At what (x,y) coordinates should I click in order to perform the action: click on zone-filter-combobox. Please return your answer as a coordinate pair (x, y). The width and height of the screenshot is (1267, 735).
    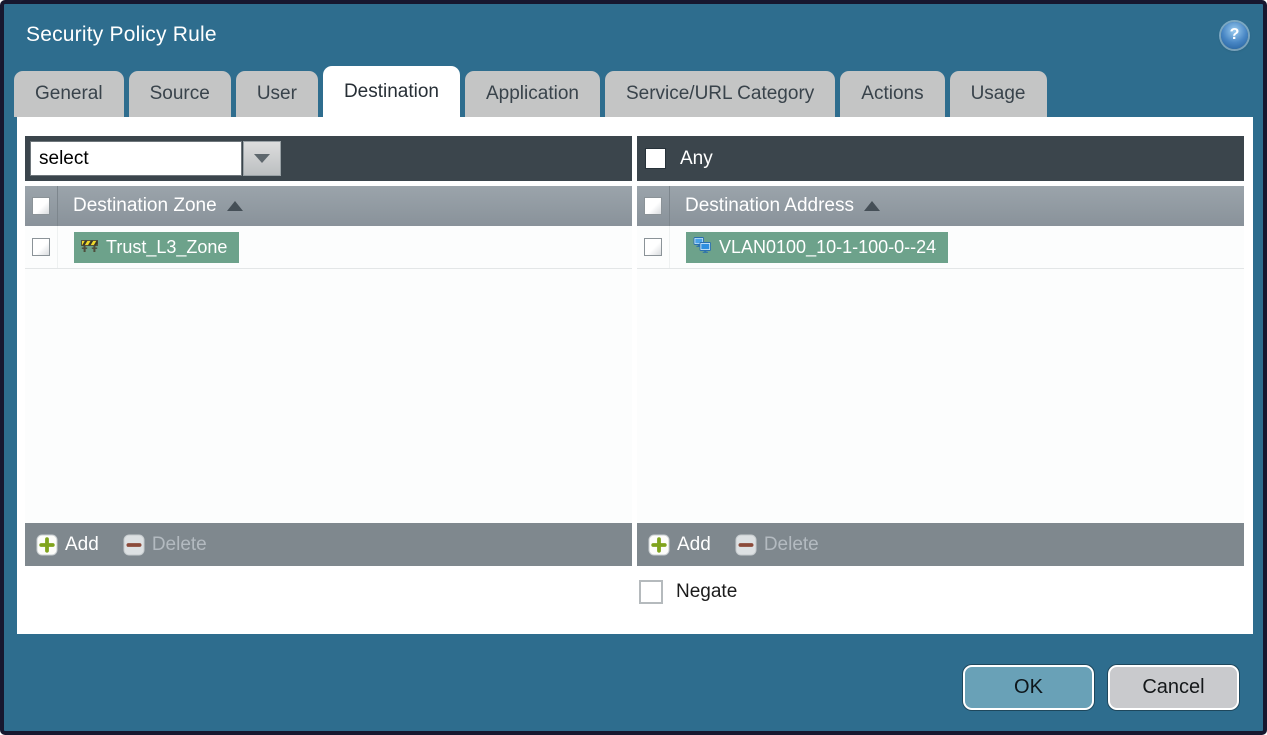
    Looking at the image, I should click on (155, 158).